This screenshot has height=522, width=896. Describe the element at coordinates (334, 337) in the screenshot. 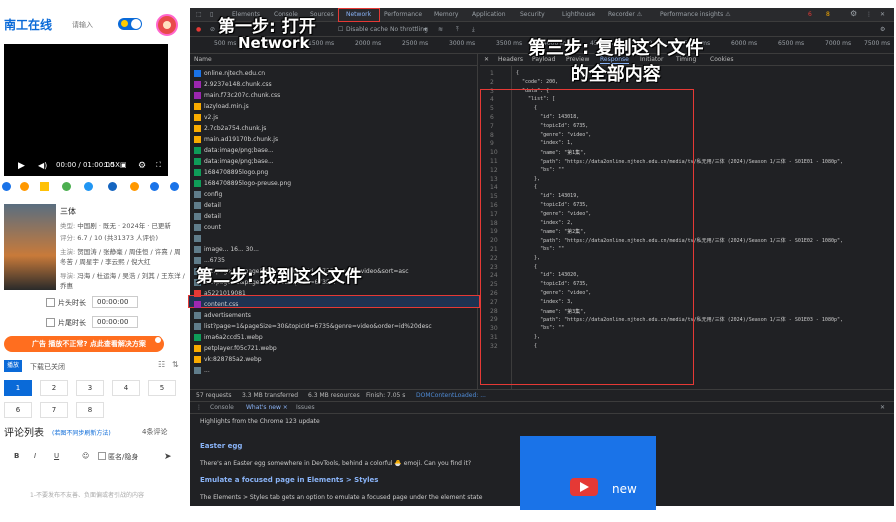

I see `request-row: ima6a2ccd51.webp` at that location.